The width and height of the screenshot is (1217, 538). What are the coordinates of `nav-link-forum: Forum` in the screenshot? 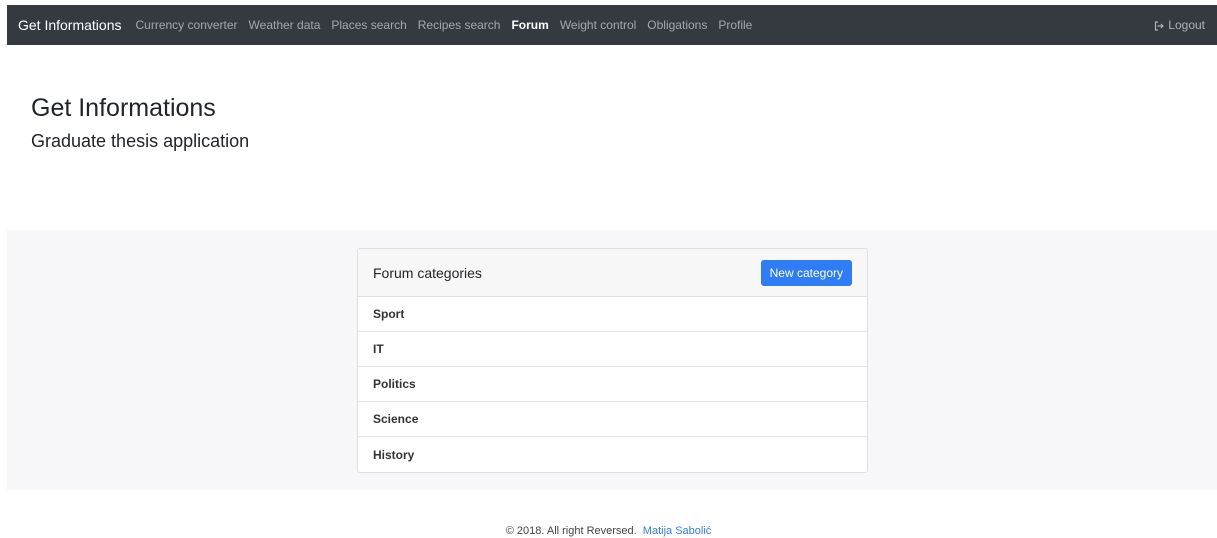 It's located at (529, 25).